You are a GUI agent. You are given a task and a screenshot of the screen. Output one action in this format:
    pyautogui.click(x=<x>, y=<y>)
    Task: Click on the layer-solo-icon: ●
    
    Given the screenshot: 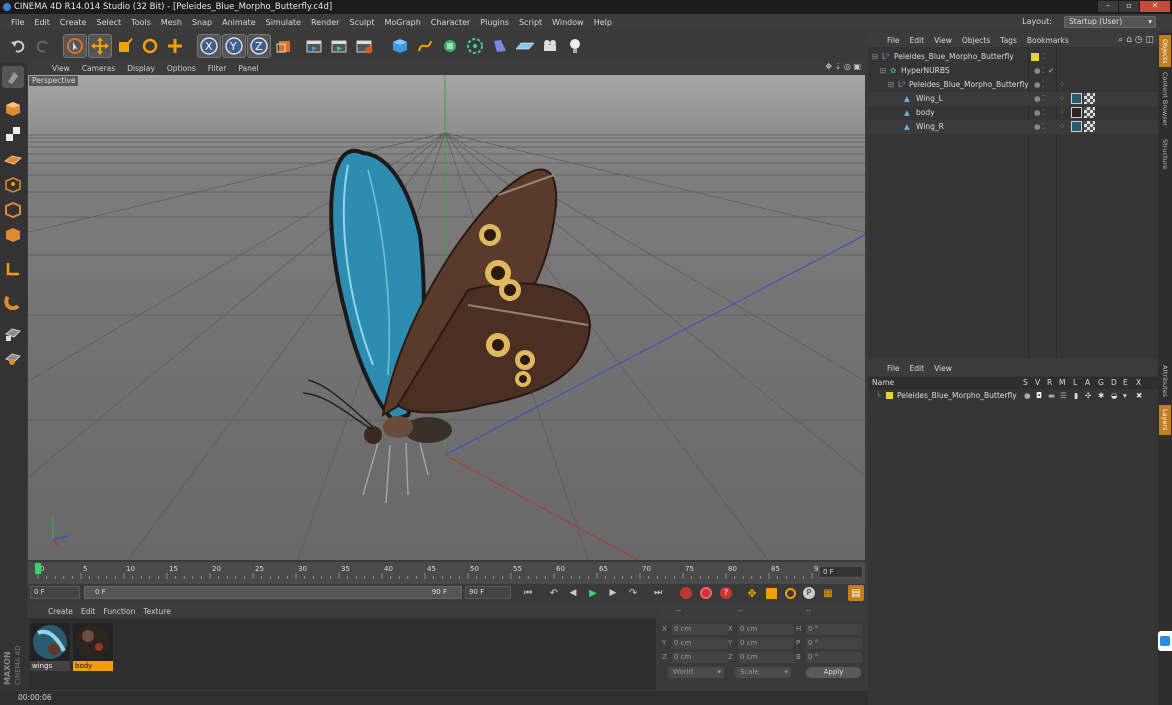 What is the action you would take?
    pyautogui.click(x=1027, y=396)
    